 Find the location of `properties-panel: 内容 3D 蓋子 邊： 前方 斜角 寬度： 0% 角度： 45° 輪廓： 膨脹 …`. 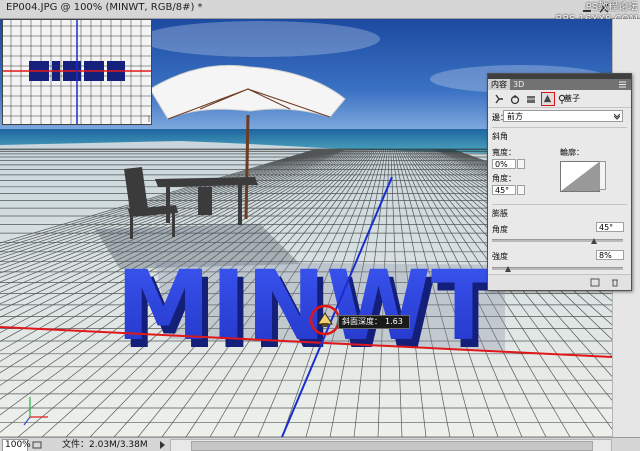

properties-panel: 内容 3D 蓋子 邊： 前方 斜角 寬度： 0% 角度： 45° 輪廓： 膨脹 … is located at coordinates (559, 182).